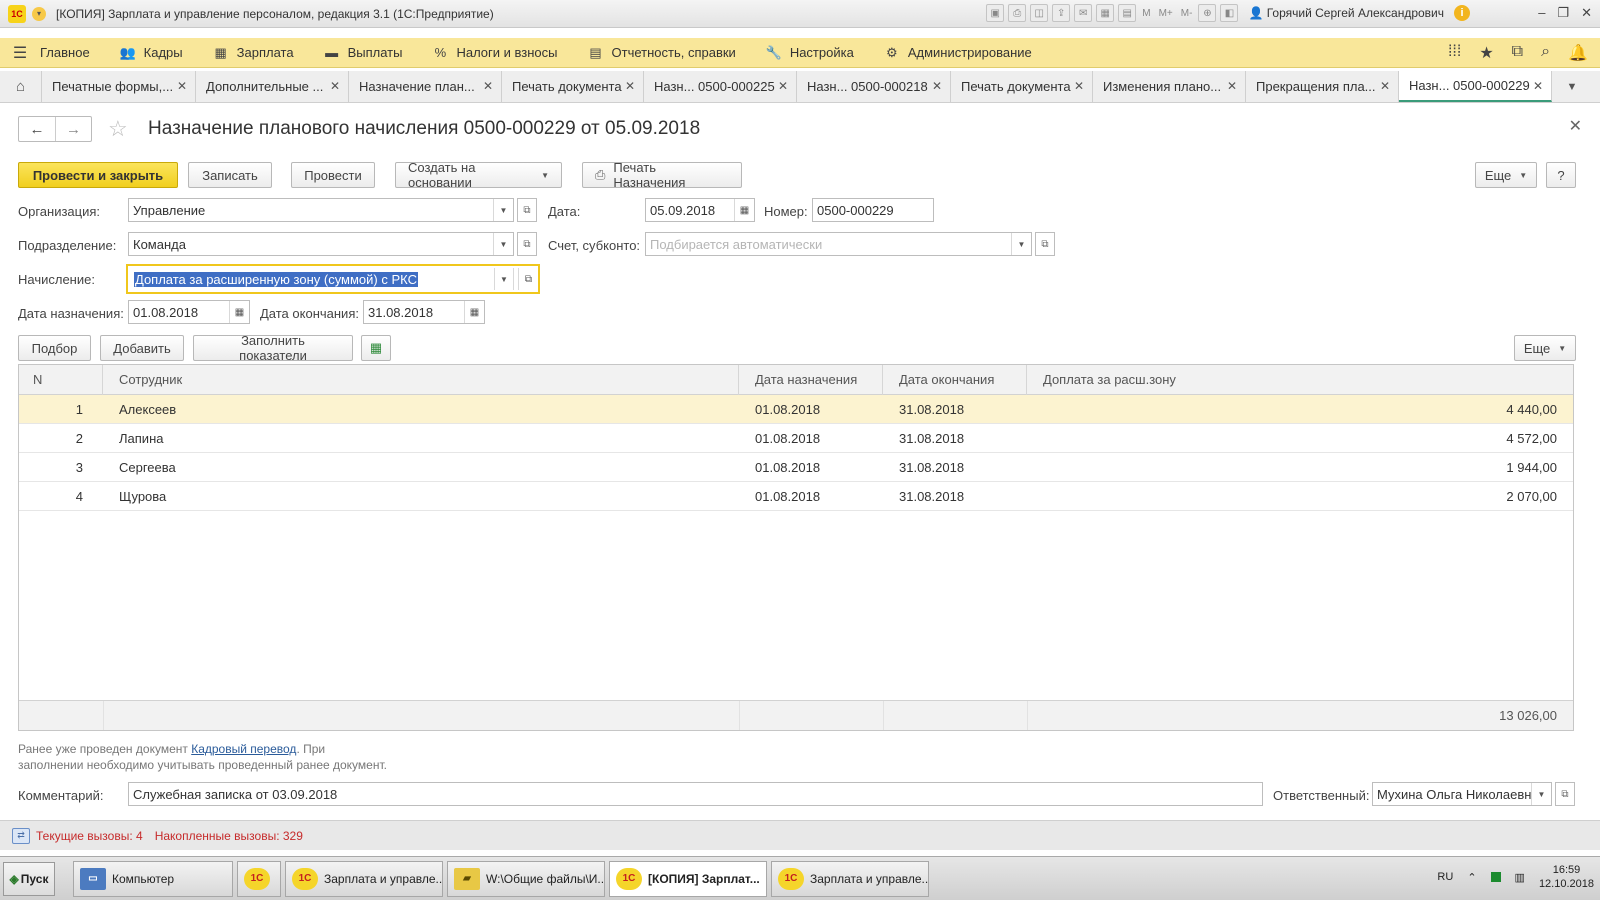 The height and width of the screenshot is (900, 1600). What do you see at coordinates (995, 13) in the screenshot?
I see `save-icon: ▣` at bounding box center [995, 13].